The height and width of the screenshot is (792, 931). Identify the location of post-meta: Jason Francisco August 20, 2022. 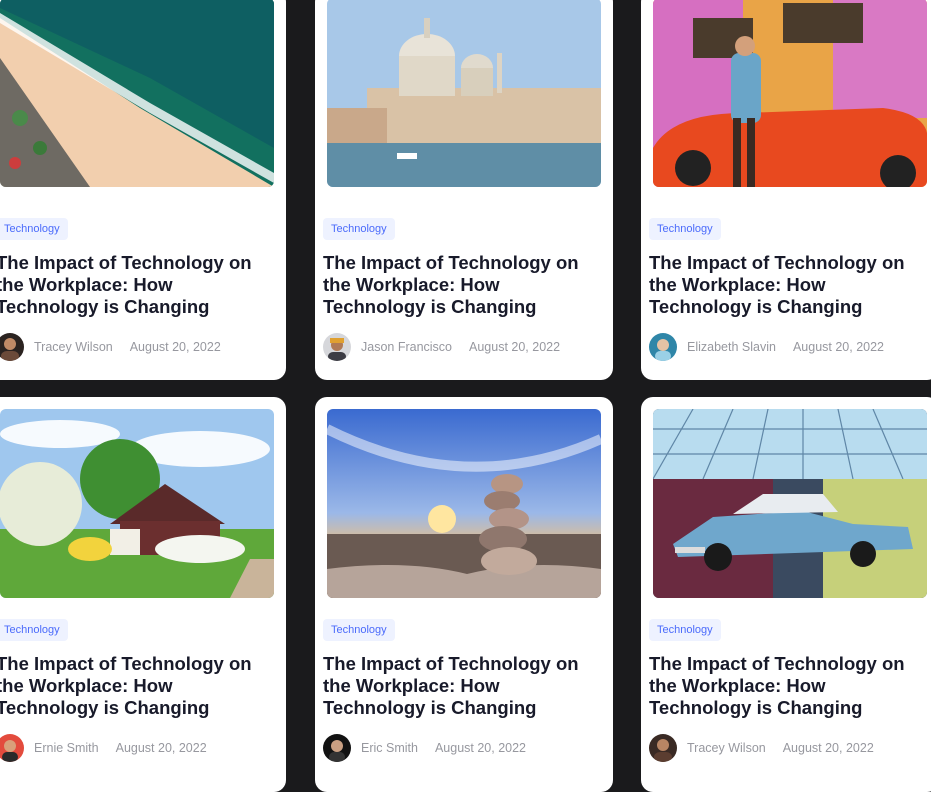
(441, 347).